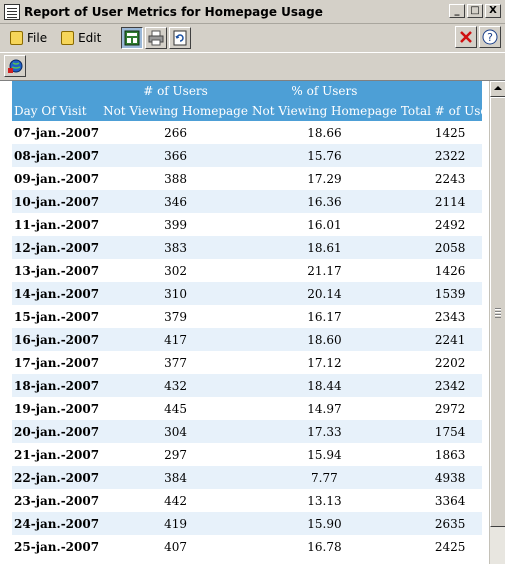 This screenshot has width=505, height=564. I want to click on cell-users-not-viewing: 379, so click(175, 316).